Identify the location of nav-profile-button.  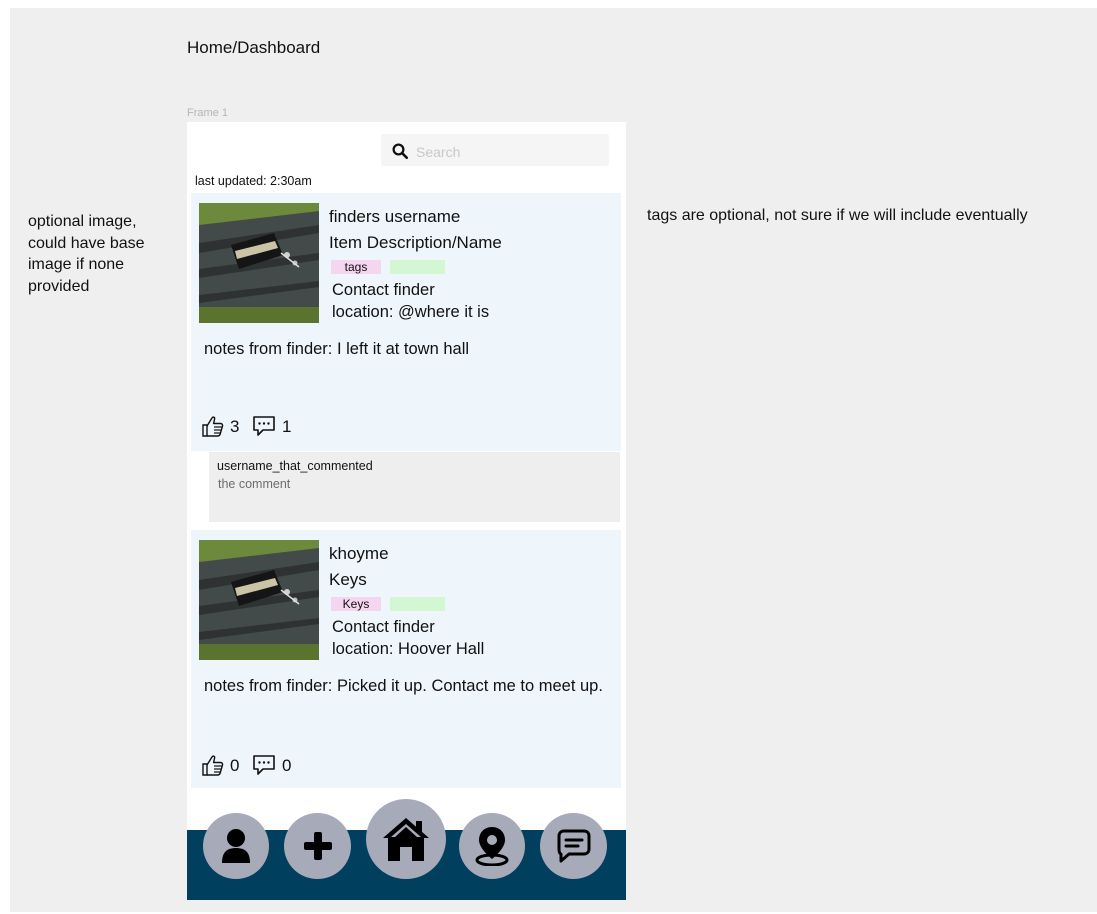
(236, 846).